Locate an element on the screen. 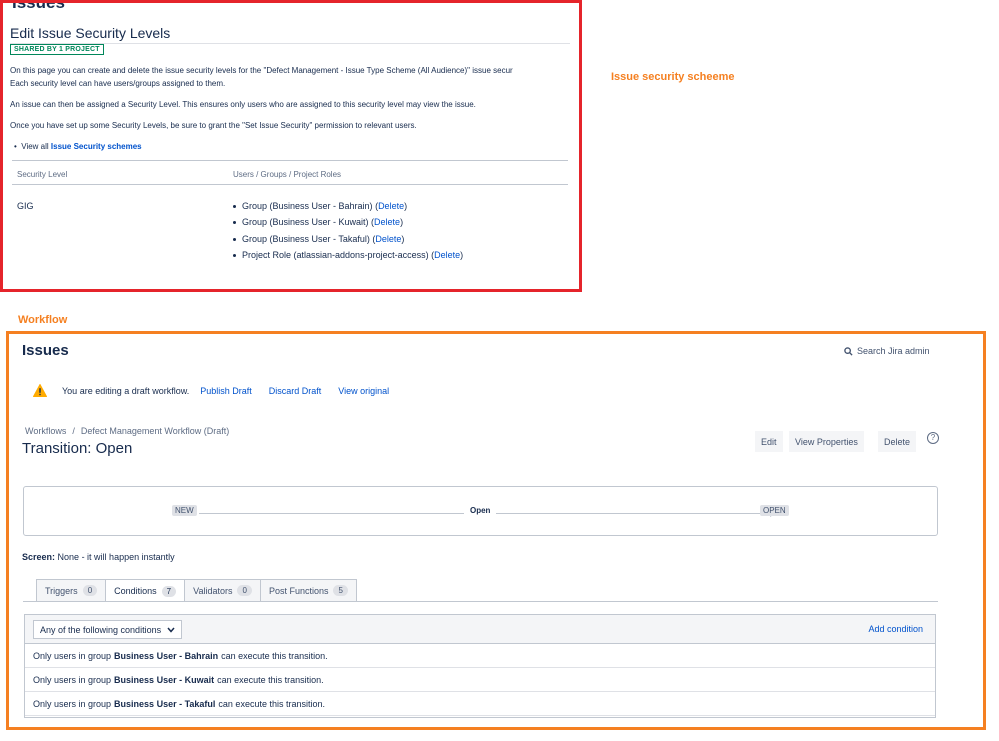  transition-label: Open is located at coordinates (480, 510).